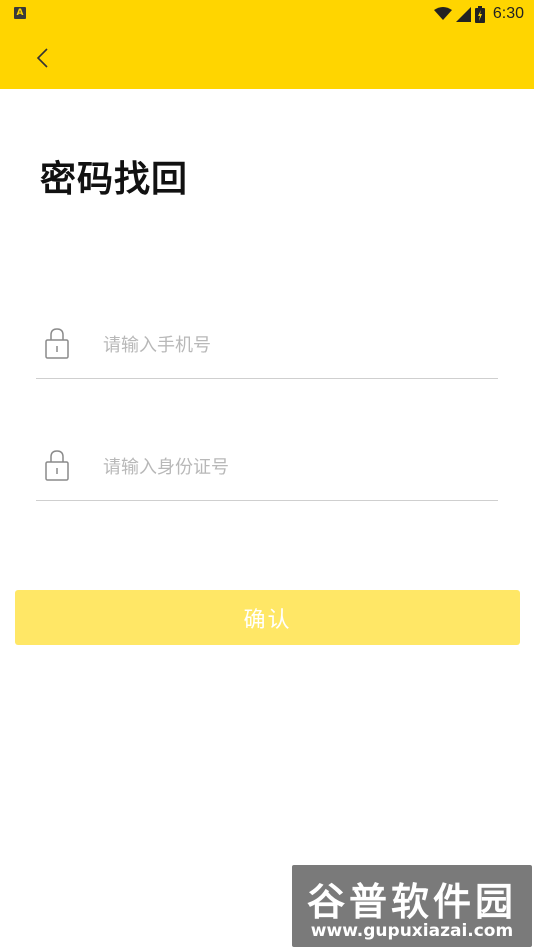 Image resolution: width=534 pixels, height=950 pixels. What do you see at coordinates (412, 931) in the screenshot?
I see `watermark-url: www.gupuxiazai.com` at bounding box center [412, 931].